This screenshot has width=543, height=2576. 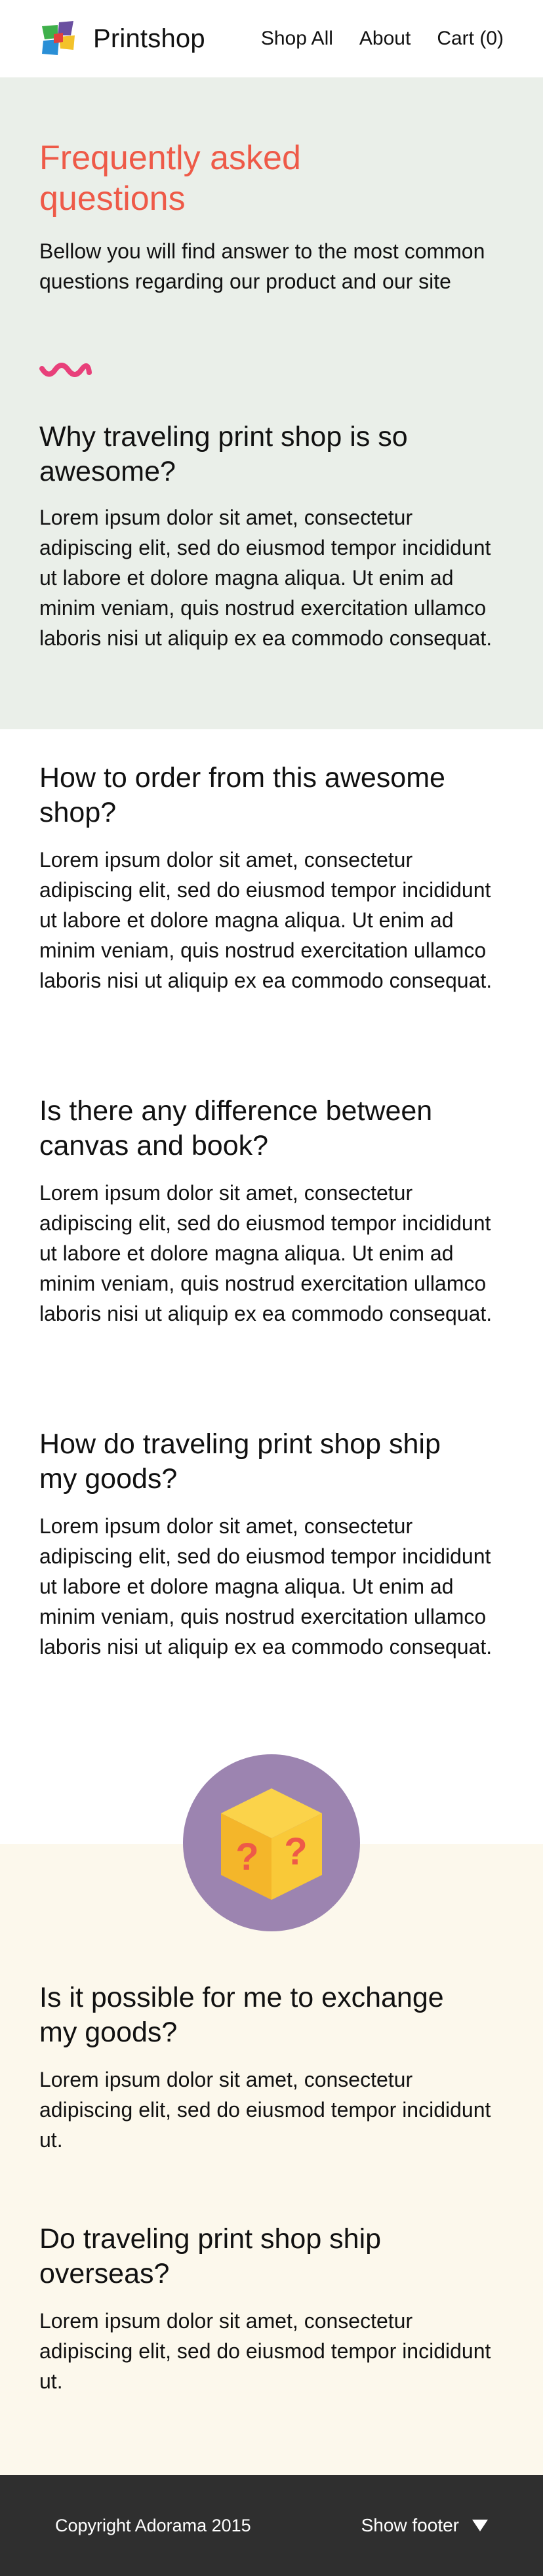 I want to click on nav-shop-all: Shop All, so click(x=297, y=39).